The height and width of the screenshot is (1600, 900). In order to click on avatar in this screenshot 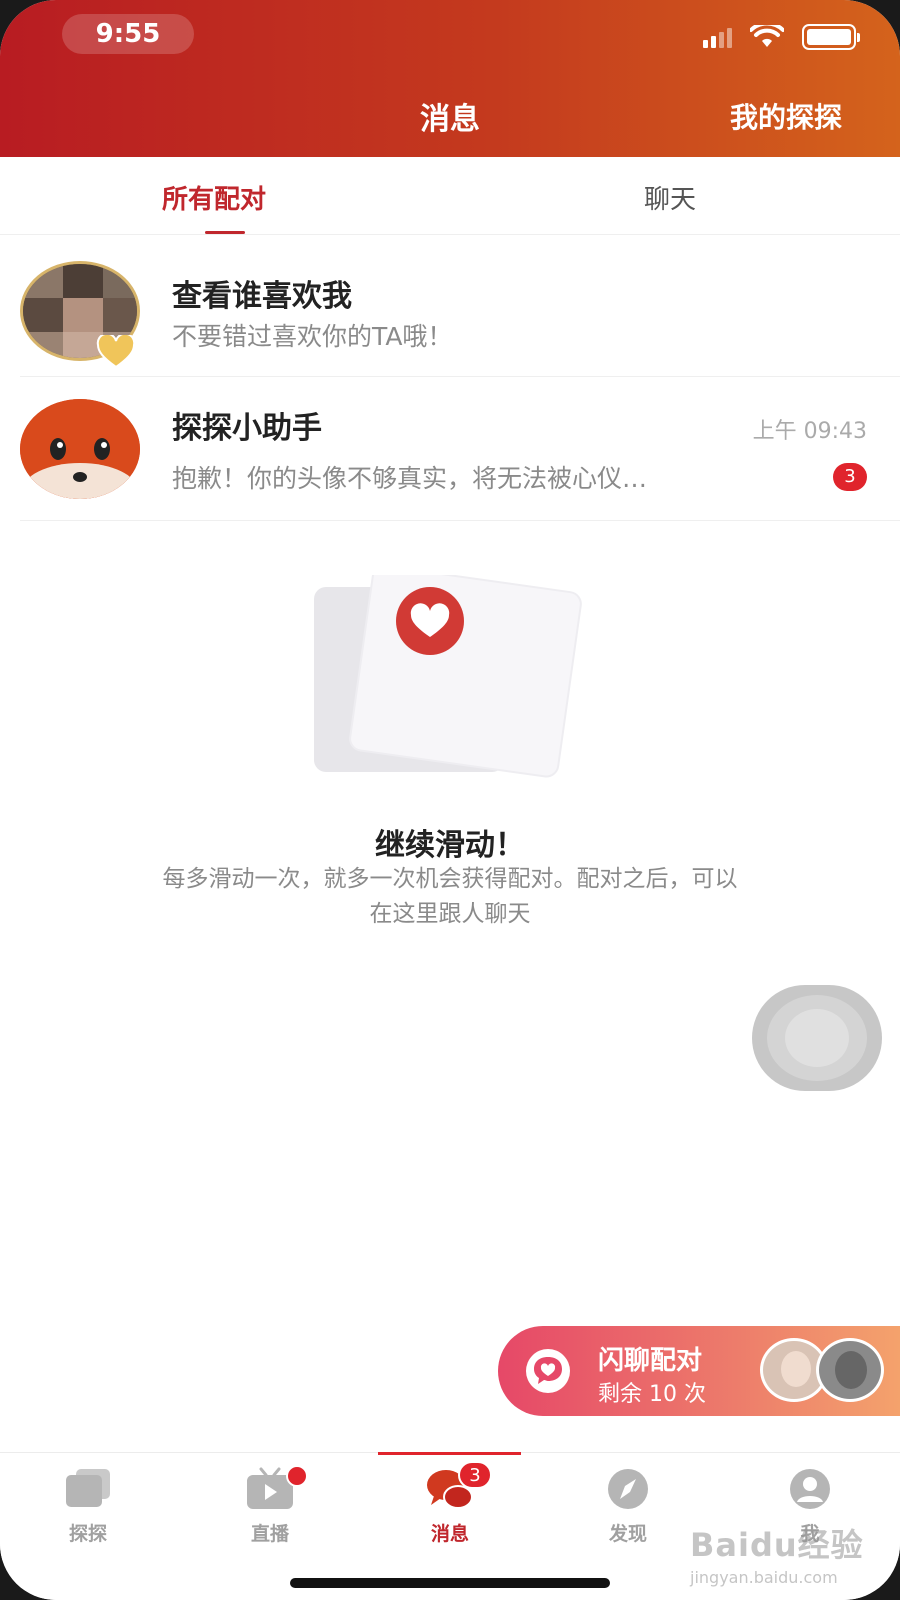, I will do `click(850, 1370)`.